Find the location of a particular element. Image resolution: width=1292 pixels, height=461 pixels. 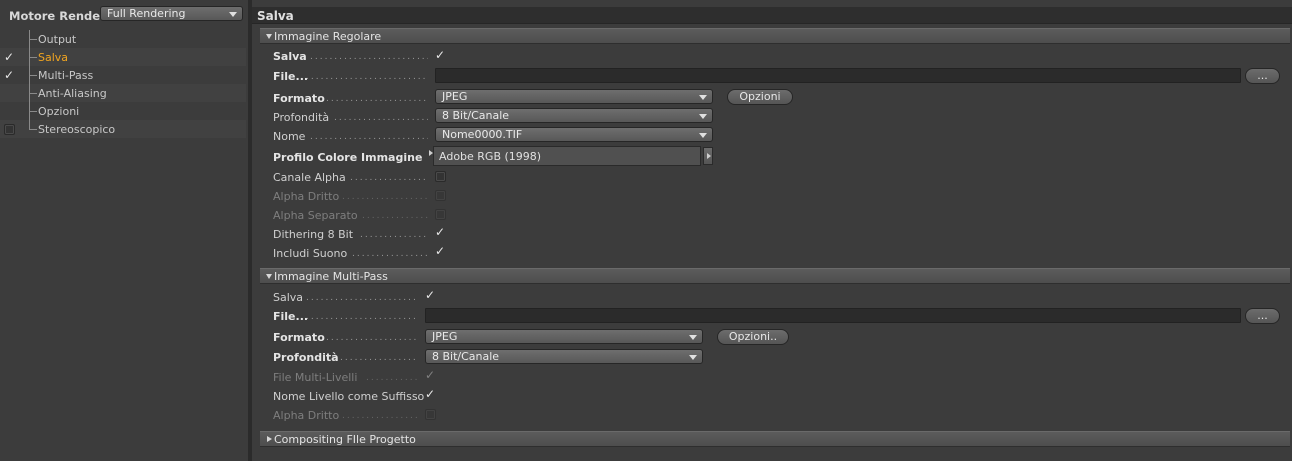

depth-value: 8 Bit/Canale is located at coordinates (476, 115).